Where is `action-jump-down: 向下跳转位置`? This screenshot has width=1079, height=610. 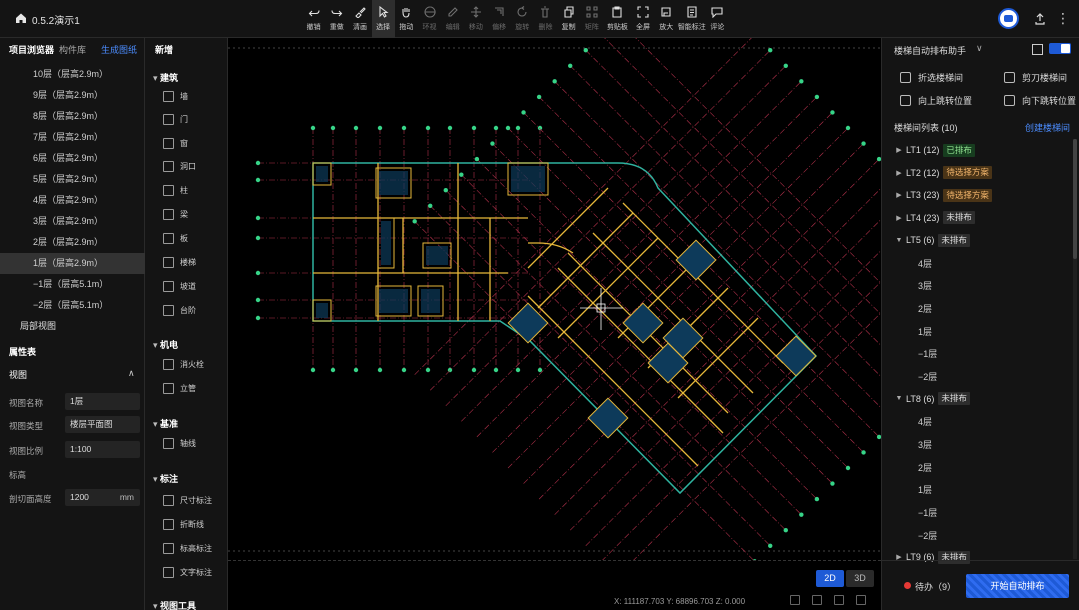 action-jump-down: 向下跳转位置 is located at coordinates (1040, 100).